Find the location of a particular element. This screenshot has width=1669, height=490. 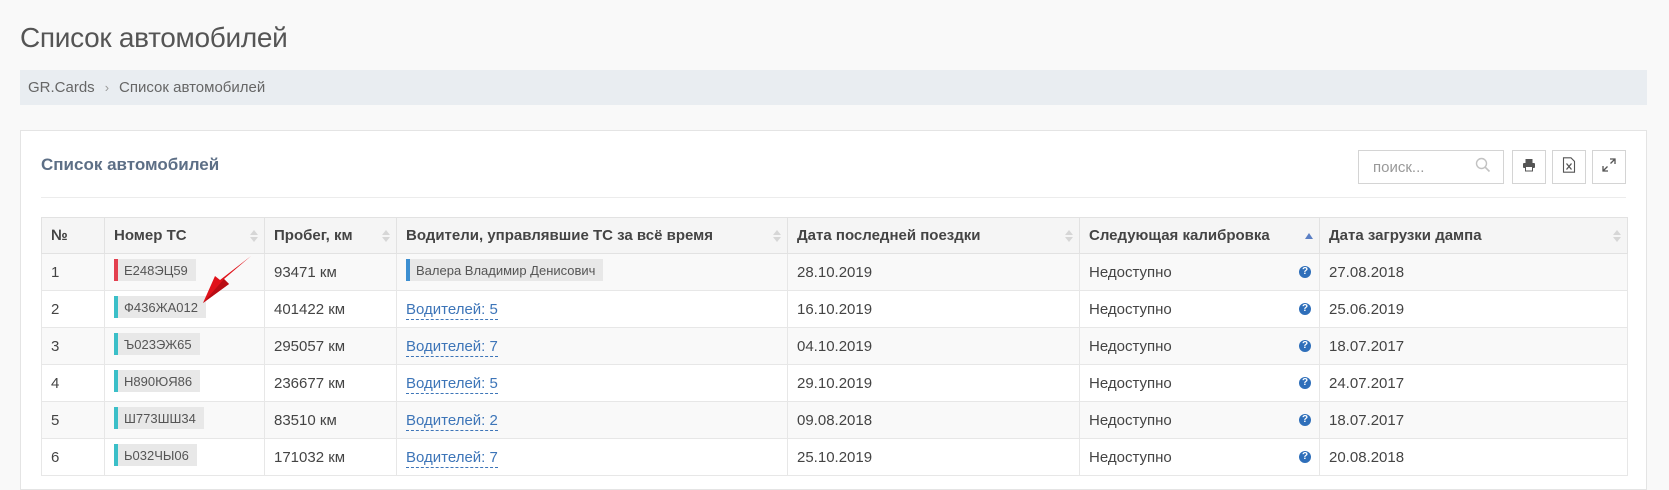

cell-last-trip: 25.10.2019 is located at coordinates (933, 457).